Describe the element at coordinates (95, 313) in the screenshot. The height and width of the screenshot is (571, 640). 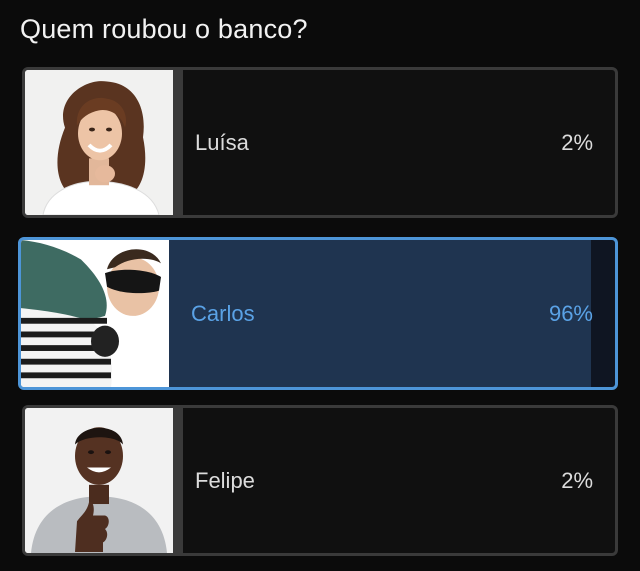
I see `masked-thief-photo` at that location.